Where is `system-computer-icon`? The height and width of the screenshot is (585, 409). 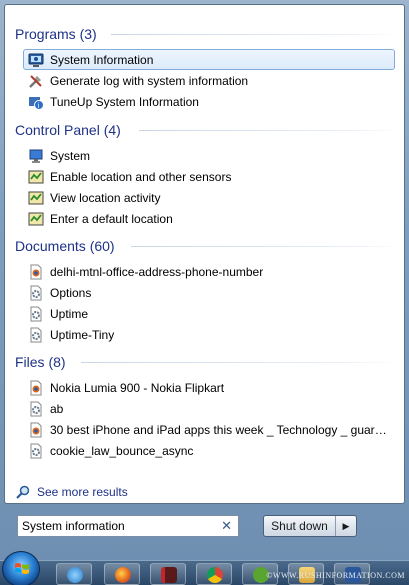 system-computer-icon is located at coordinates (36, 156).